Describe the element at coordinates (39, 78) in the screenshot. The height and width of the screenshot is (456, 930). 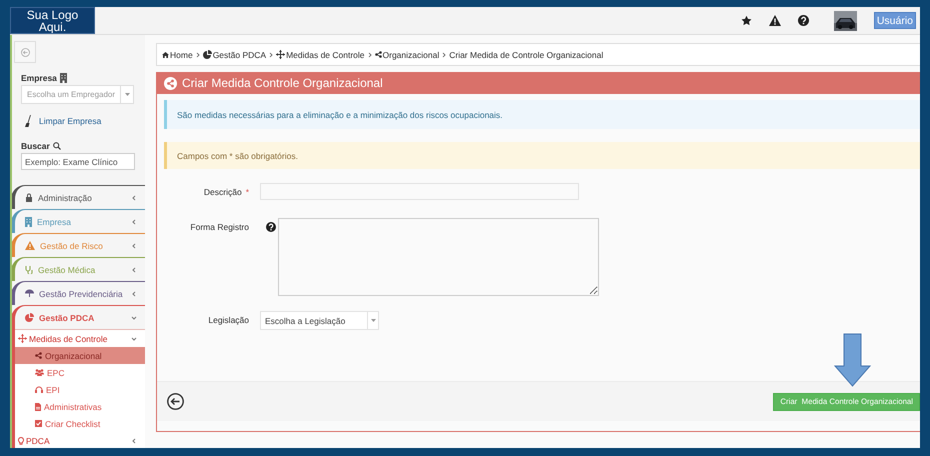
I see `field-label: Empresa` at that location.